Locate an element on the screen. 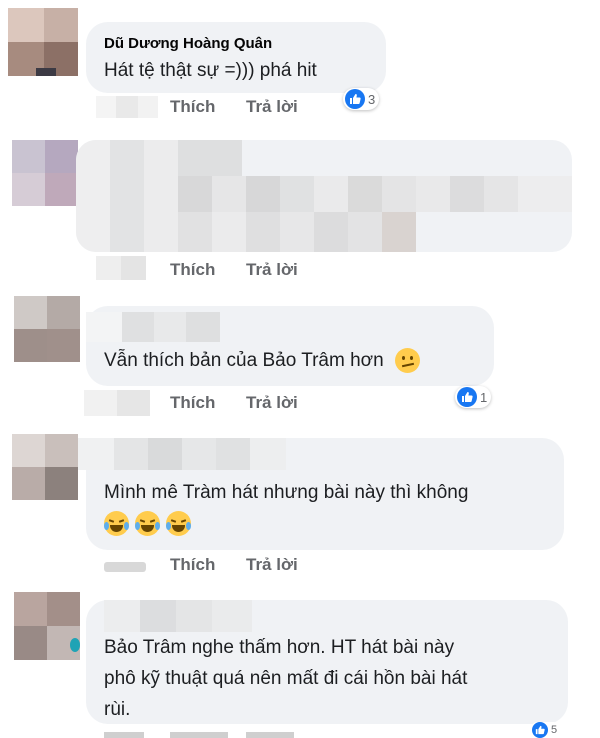 The image size is (600, 738). confused-face-emoji is located at coordinates (407, 361).